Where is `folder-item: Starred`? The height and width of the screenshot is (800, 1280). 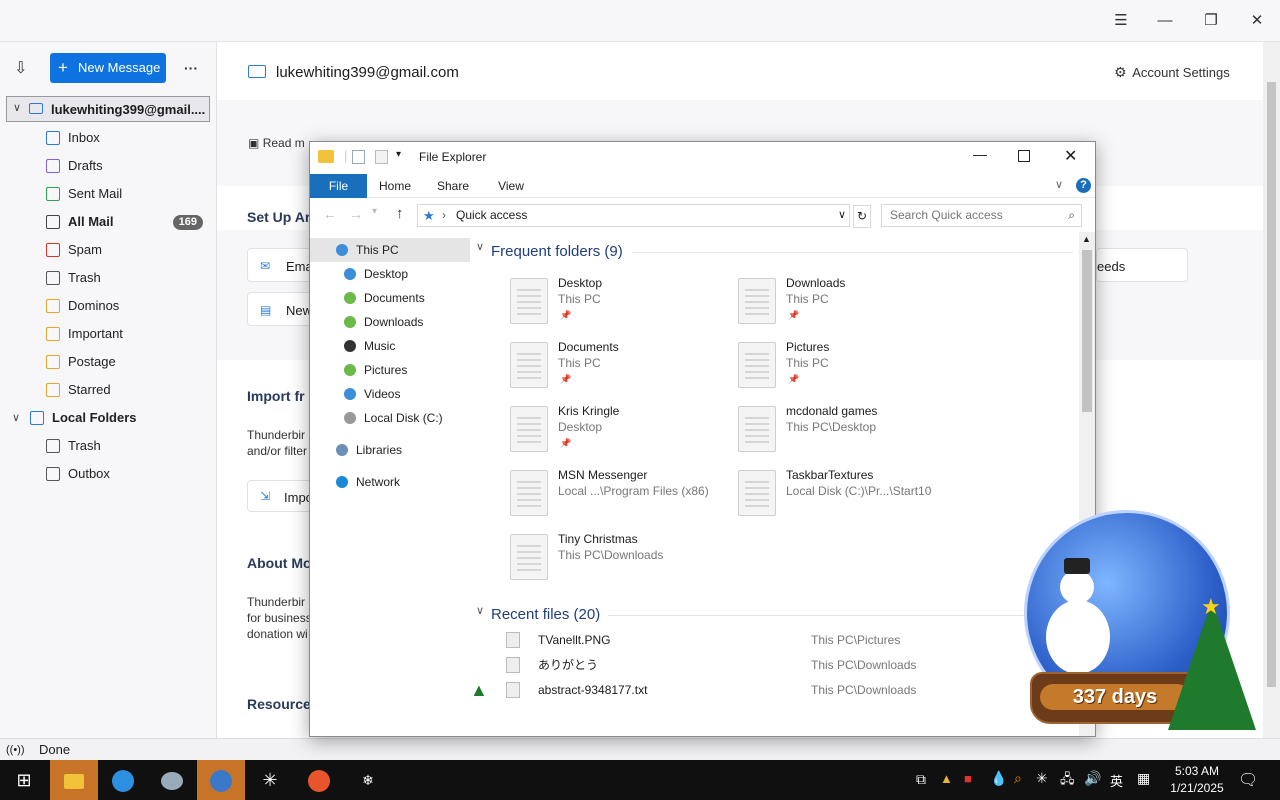 folder-item: Starred is located at coordinates (108, 390).